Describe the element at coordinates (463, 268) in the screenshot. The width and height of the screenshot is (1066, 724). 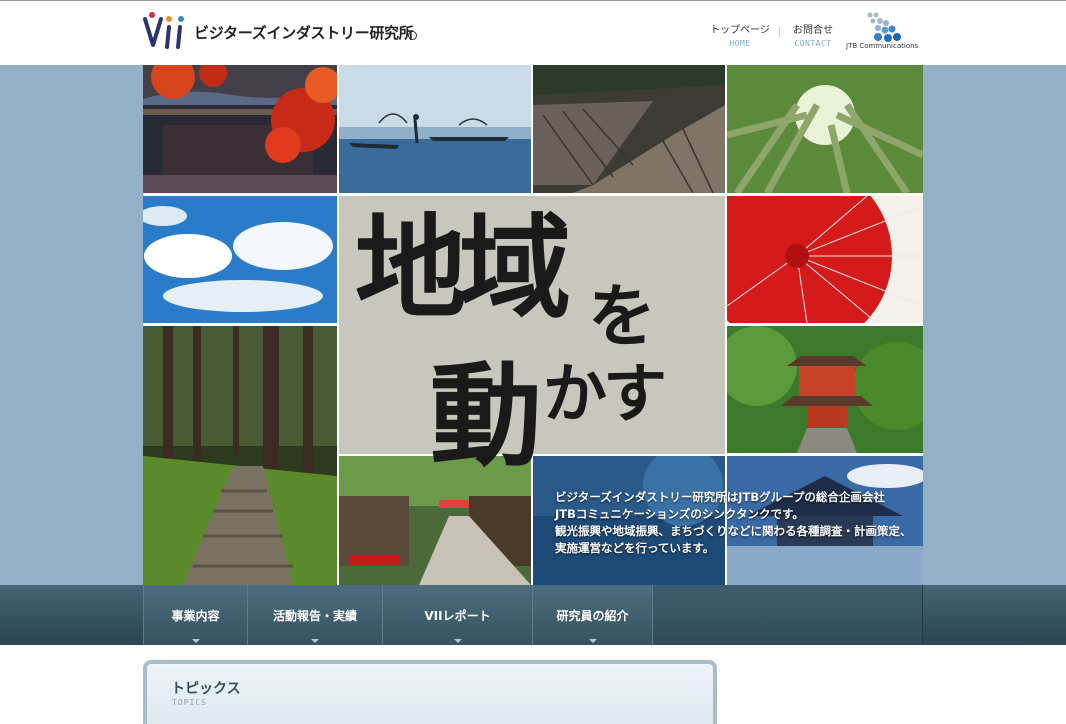
I see `headline-region: 地域` at that location.